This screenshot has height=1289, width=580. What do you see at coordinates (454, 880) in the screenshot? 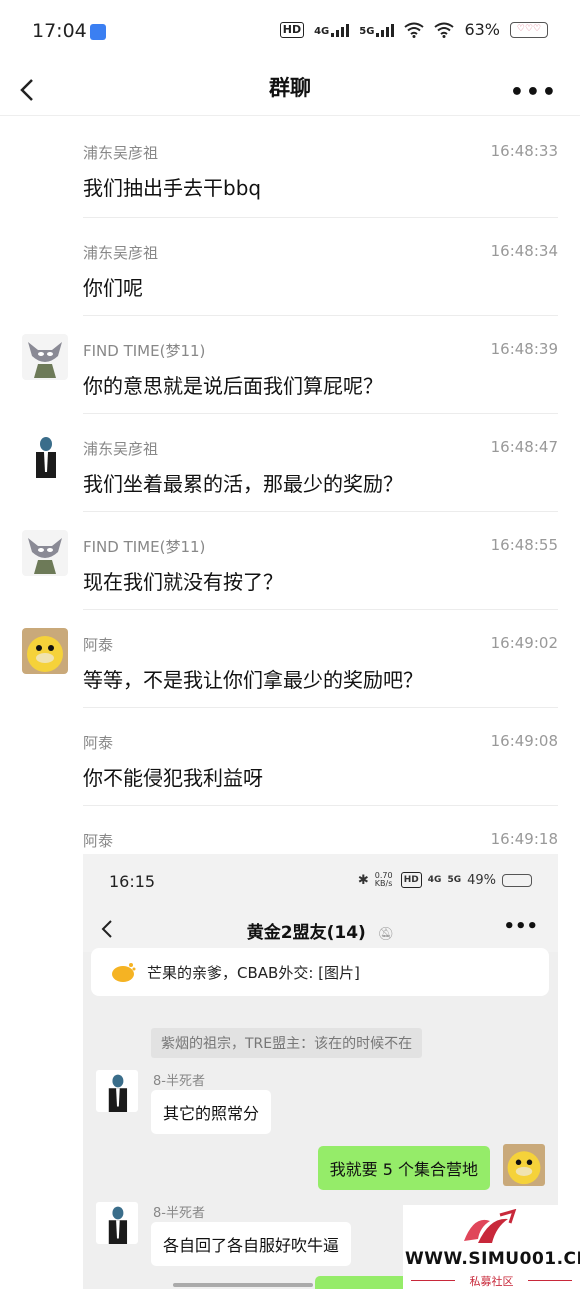
I see `embedded-5g-icon: 5G` at bounding box center [454, 880].